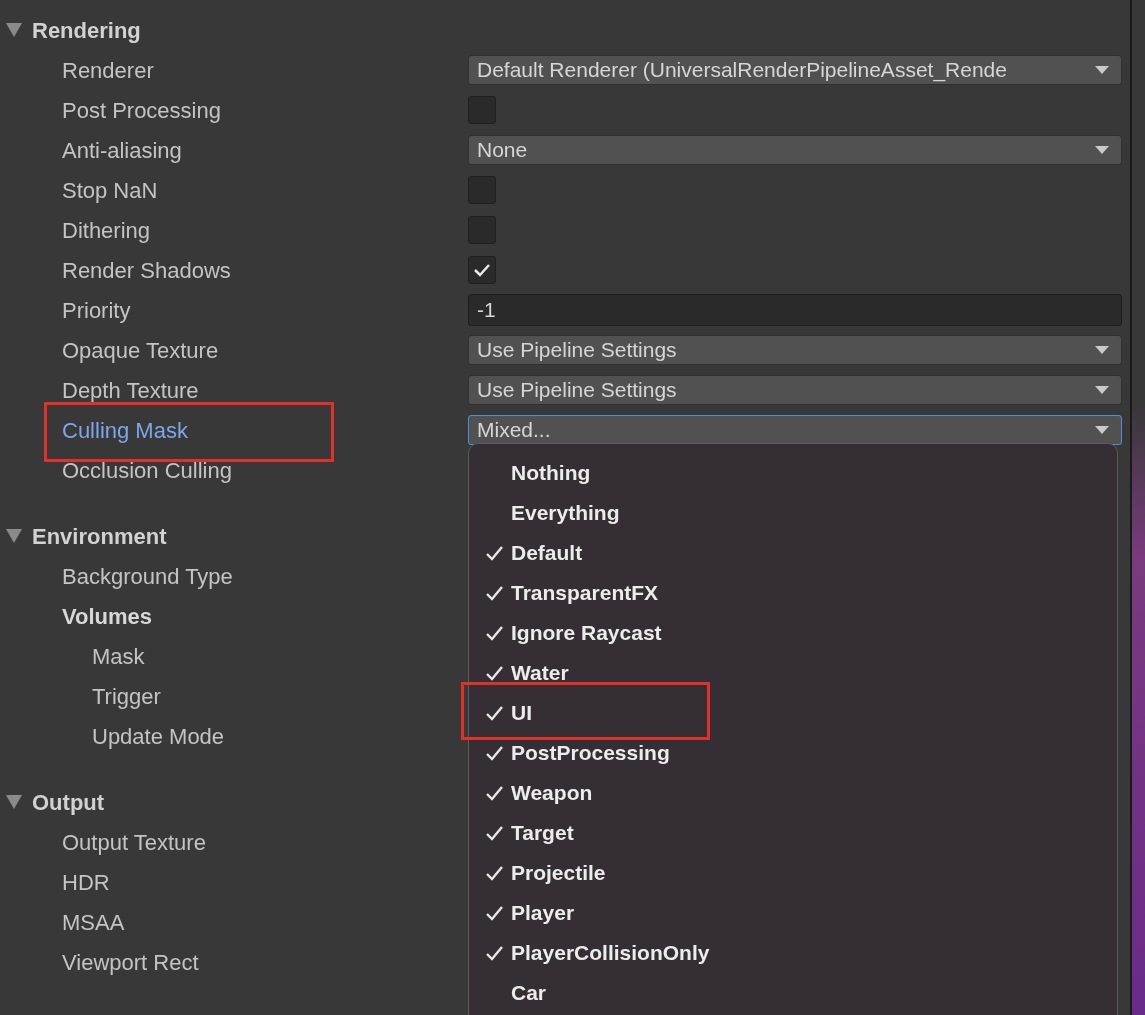 Image resolution: width=1145 pixels, height=1015 pixels. I want to click on menu-item: Water, so click(793, 673).